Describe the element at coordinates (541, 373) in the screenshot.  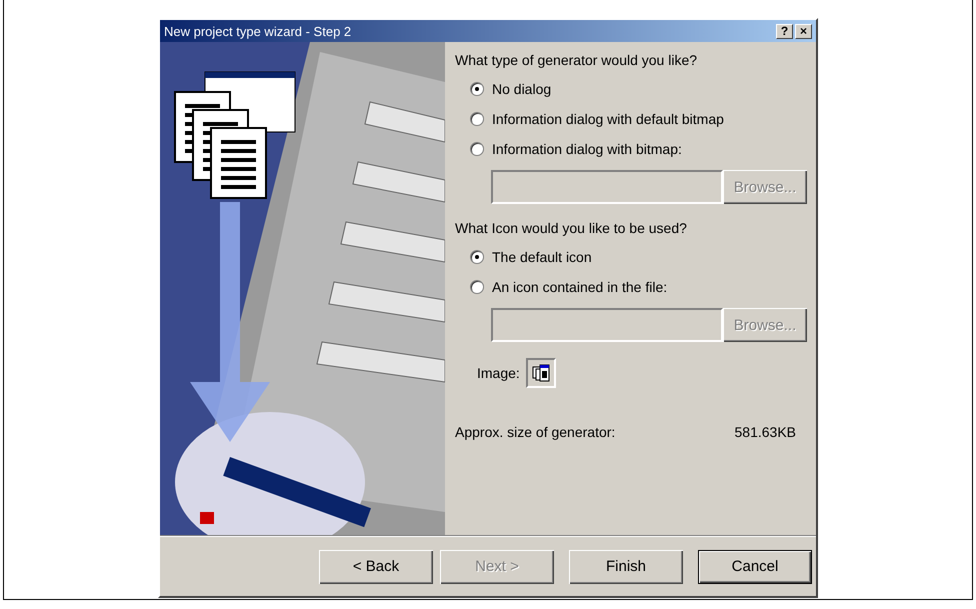
I see `documents-icon` at that location.